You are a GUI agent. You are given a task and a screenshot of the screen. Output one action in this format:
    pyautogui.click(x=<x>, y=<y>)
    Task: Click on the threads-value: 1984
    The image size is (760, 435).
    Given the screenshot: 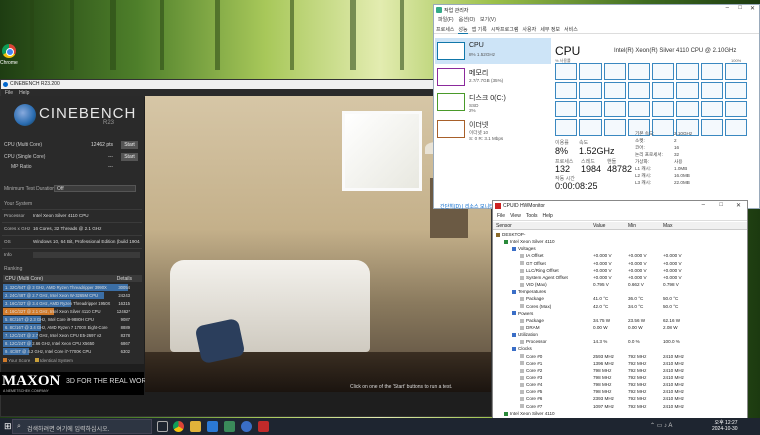 What is the action you would take?
    pyautogui.click(x=591, y=169)
    